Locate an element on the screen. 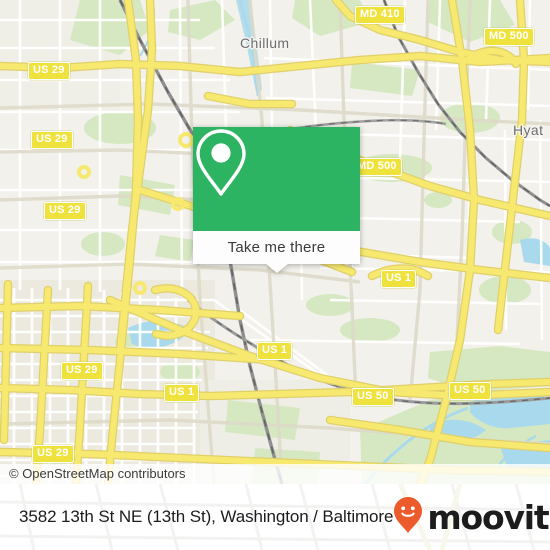 The width and height of the screenshot is (550, 550). take-me-there-button: Take me there is located at coordinates (276, 247).